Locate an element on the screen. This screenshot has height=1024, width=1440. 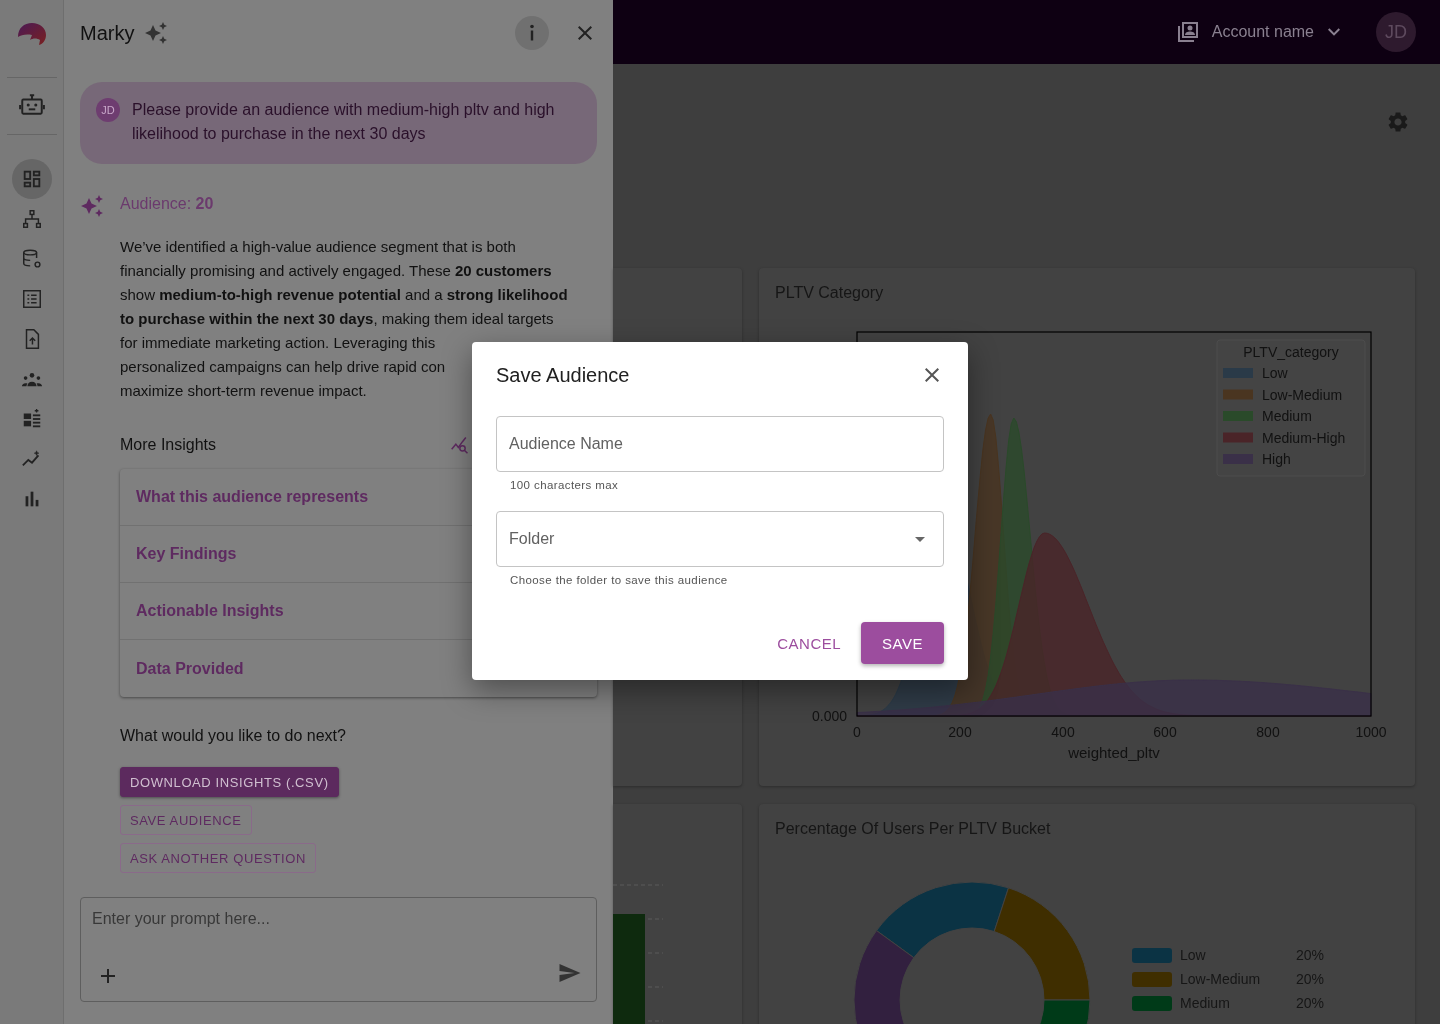
user-avatar: JD is located at coordinates (108, 110).